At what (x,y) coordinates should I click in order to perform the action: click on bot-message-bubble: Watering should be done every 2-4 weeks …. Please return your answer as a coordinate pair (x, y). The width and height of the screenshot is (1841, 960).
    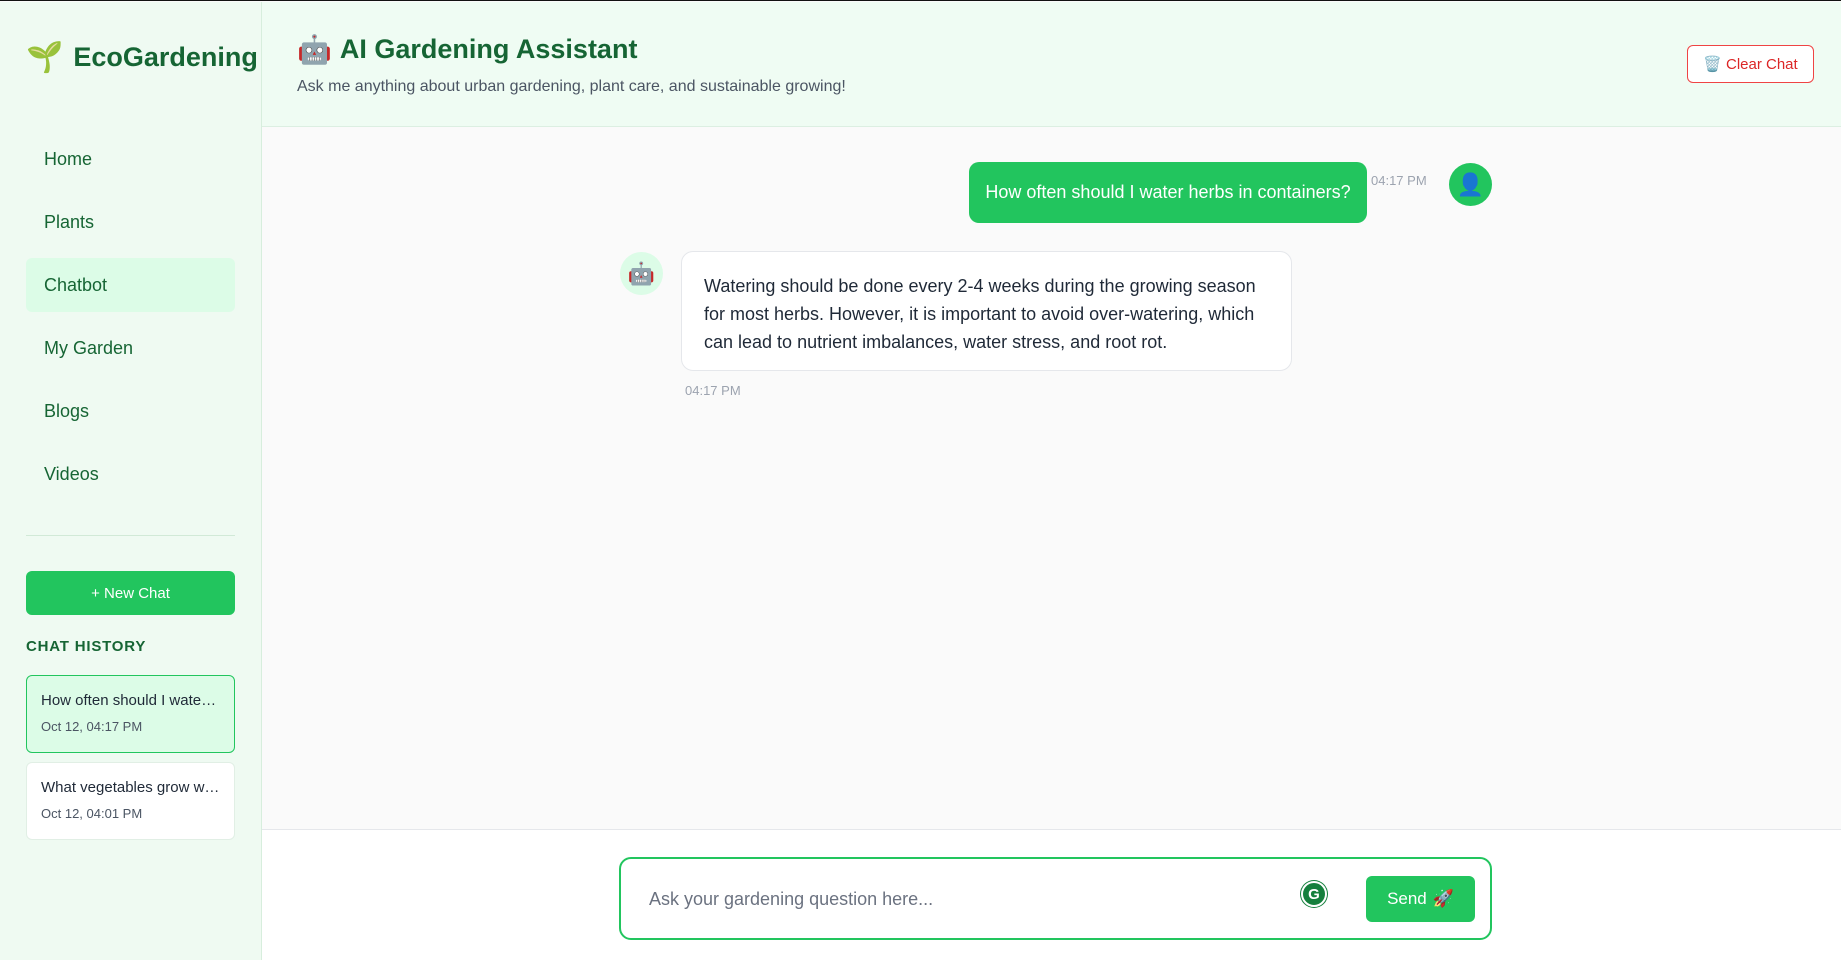
    Looking at the image, I should click on (986, 311).